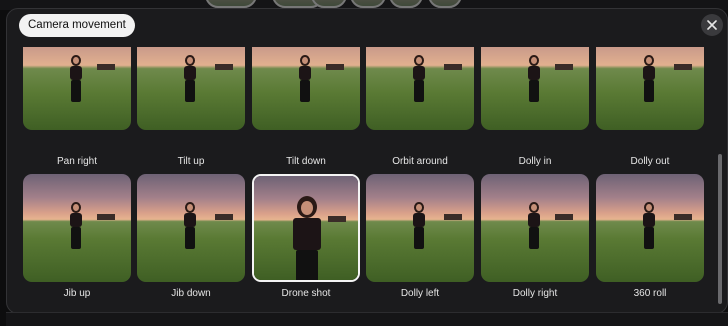 The image size is (728, 326). What do you see at coordinates (77, 293) in the screenshot?
I see `preset-label: Jib up` at bounding box center [77, 293].